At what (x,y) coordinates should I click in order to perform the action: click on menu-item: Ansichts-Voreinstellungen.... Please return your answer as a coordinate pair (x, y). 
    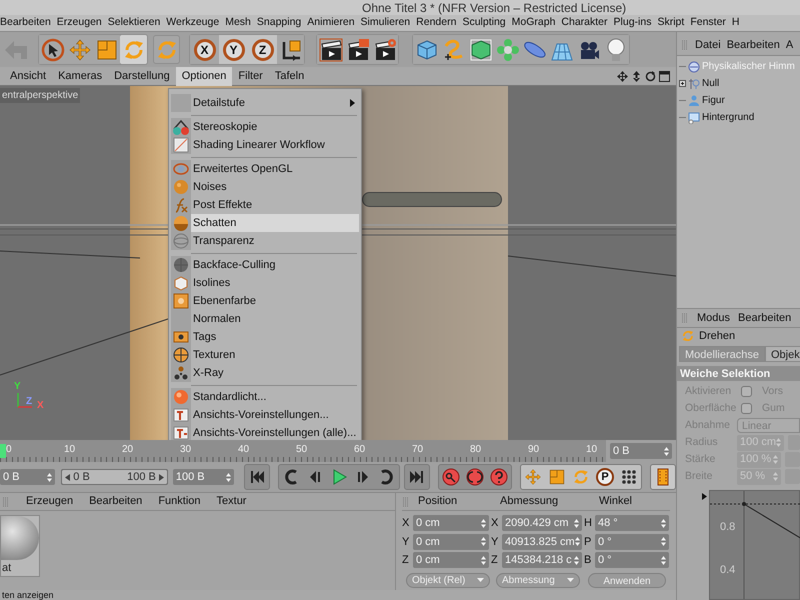
    Looking at the image, I should click on (265, 415).